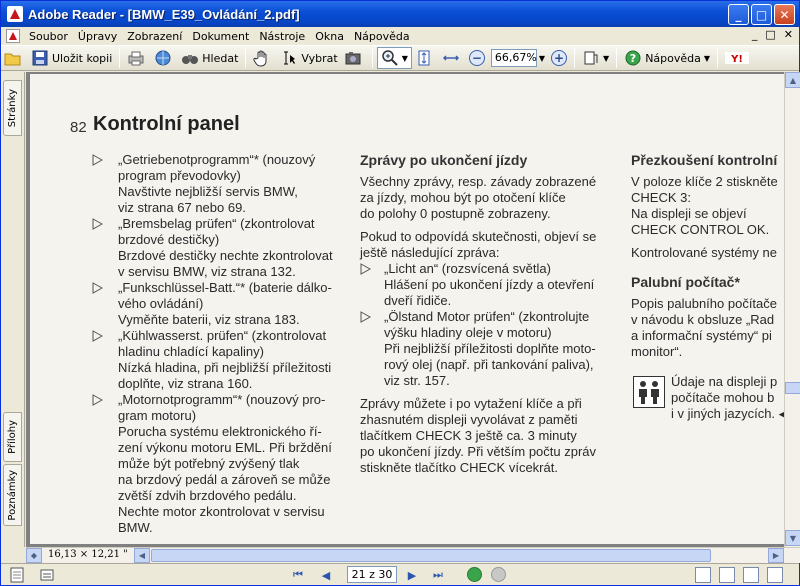 Image resolution: width=800 pixels, height=586 pixels. What do you see at coordinates (704, 181) in the screenshot?
I see `text-line: V poloze klíče 2 stiskněte` at bounding box center [704, 181].